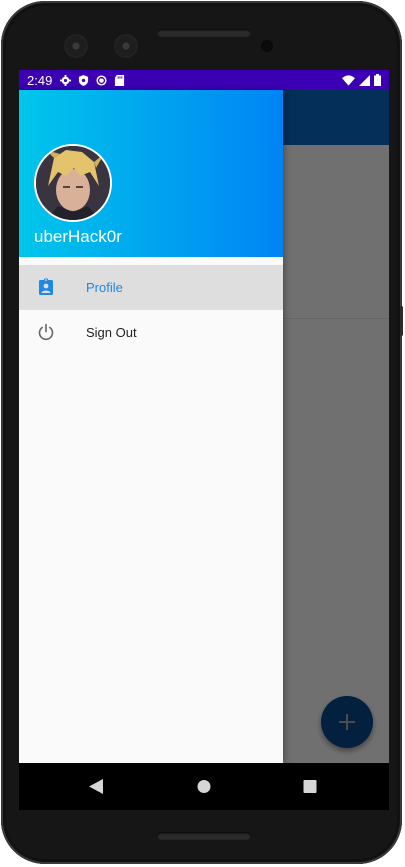 This screenshot has height=867, width=405. Describe the element at coordinates (151, 173) in the screenshot. I see `drawer-header: uberHack0r` at that location.